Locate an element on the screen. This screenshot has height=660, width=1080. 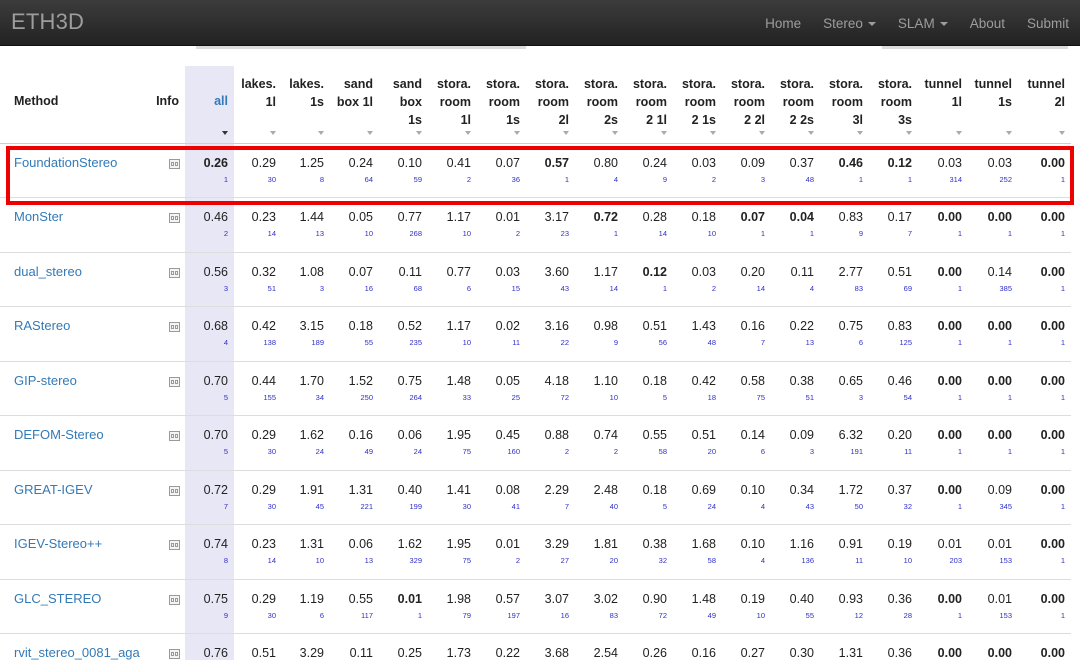
header-dataset: tunnel 1s is located at coordinates (993, 105).